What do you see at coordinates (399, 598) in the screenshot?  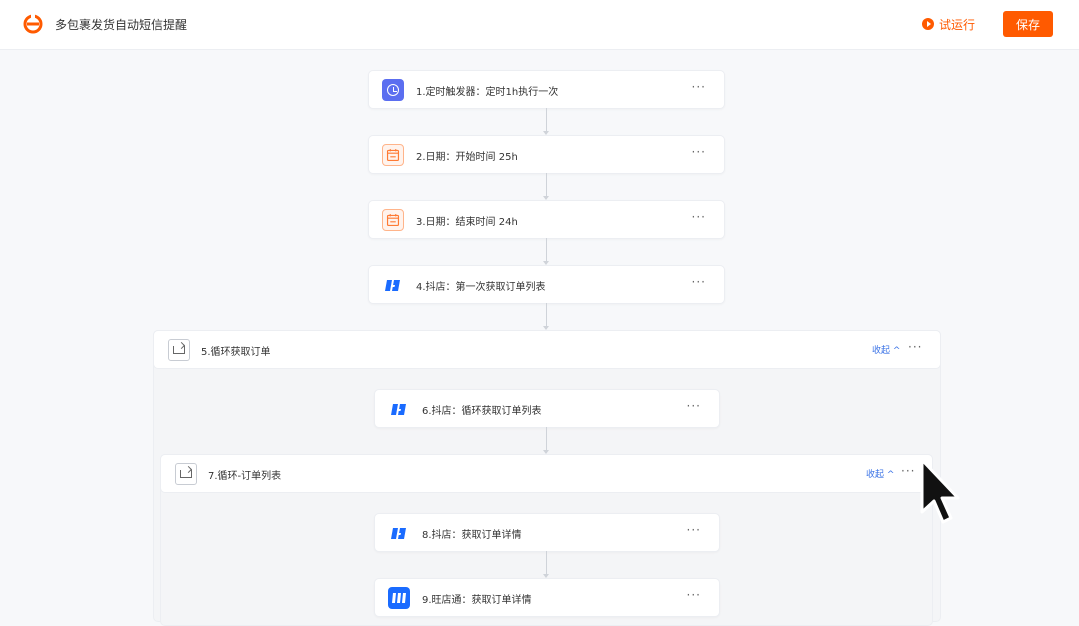 I see `wangdiantong-icon` at bounding box center [399, 598].